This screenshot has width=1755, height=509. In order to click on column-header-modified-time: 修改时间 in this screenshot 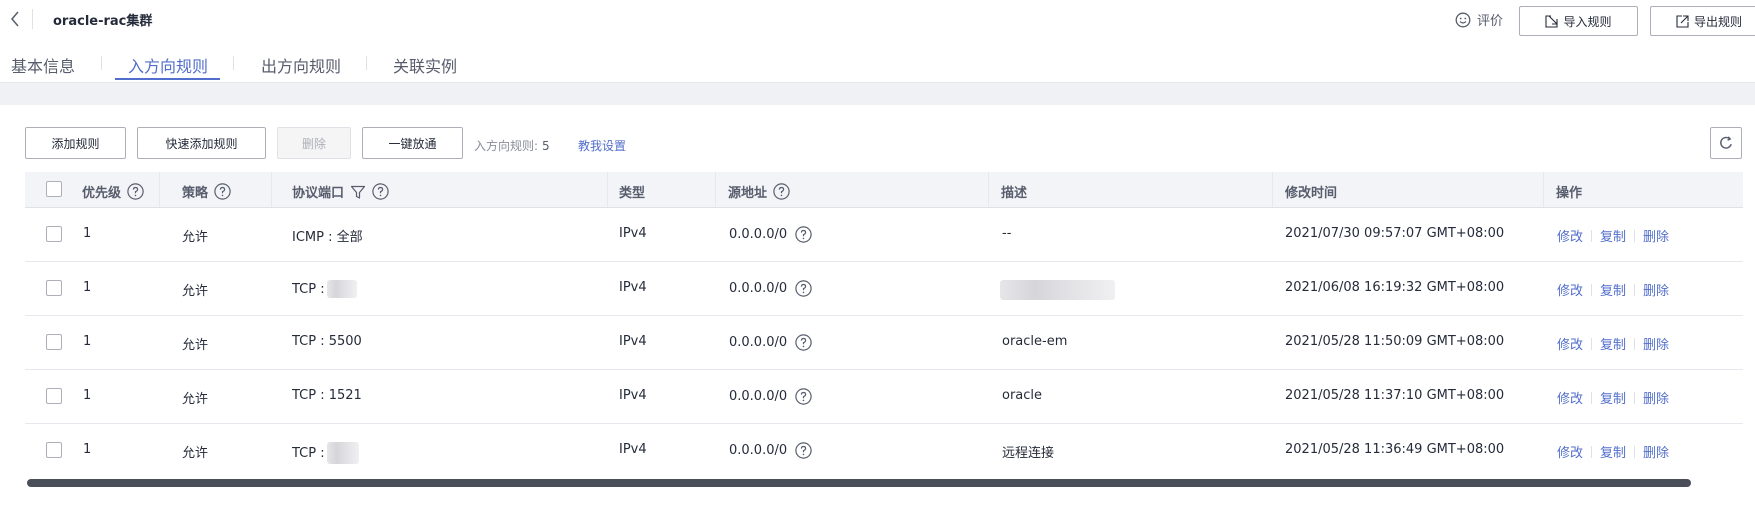, I will do `click(1311, 193)`.